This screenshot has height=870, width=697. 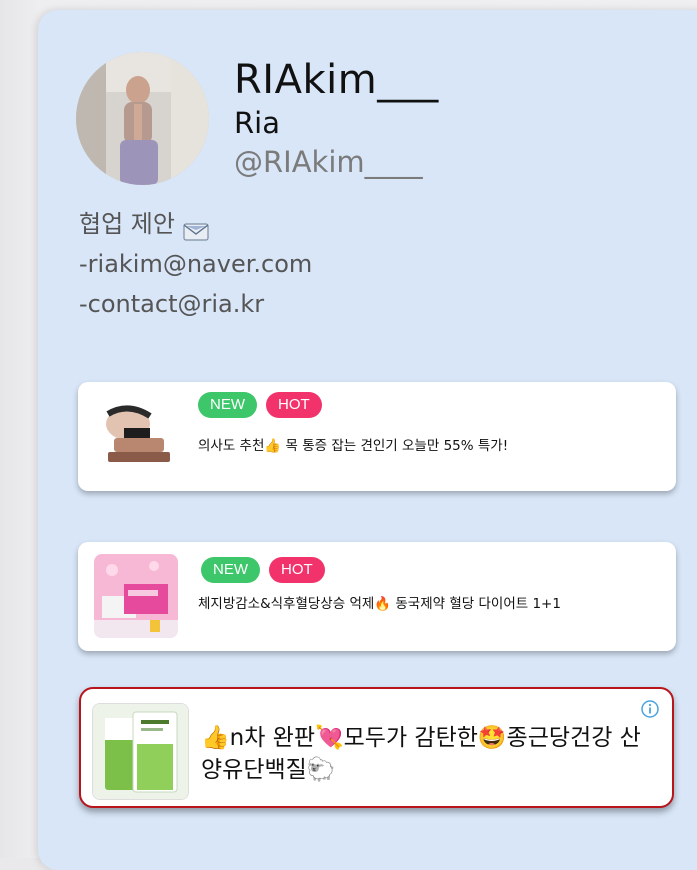 I want to click on ad-text: 의사도 추천👍 목 통증 잡는 견인기 오늘만 55% 특가!, so click(x=353, y=446).